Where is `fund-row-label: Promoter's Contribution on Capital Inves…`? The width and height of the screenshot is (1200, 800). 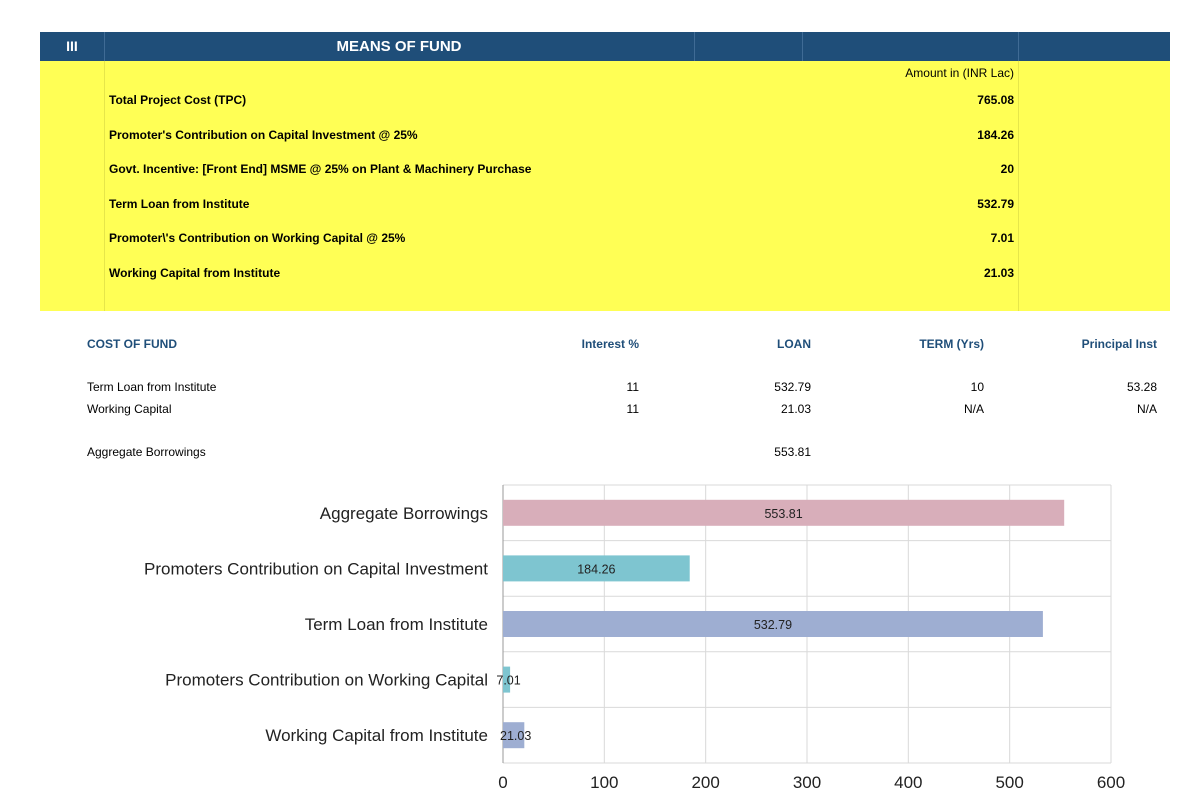 fund-row-label: Promoter's Contribution on Capital Inves… is located at coordinates (263, 135).